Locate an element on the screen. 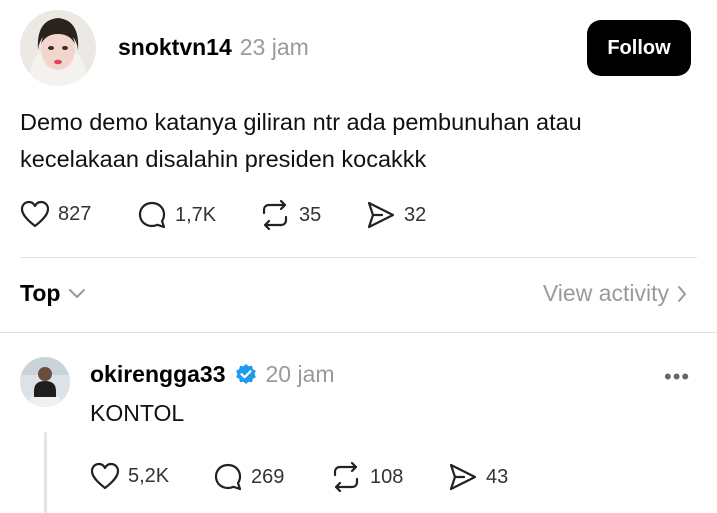 This screenshot has height=513, width=717. follow-button: Follow is located at coordinates (639, 48).